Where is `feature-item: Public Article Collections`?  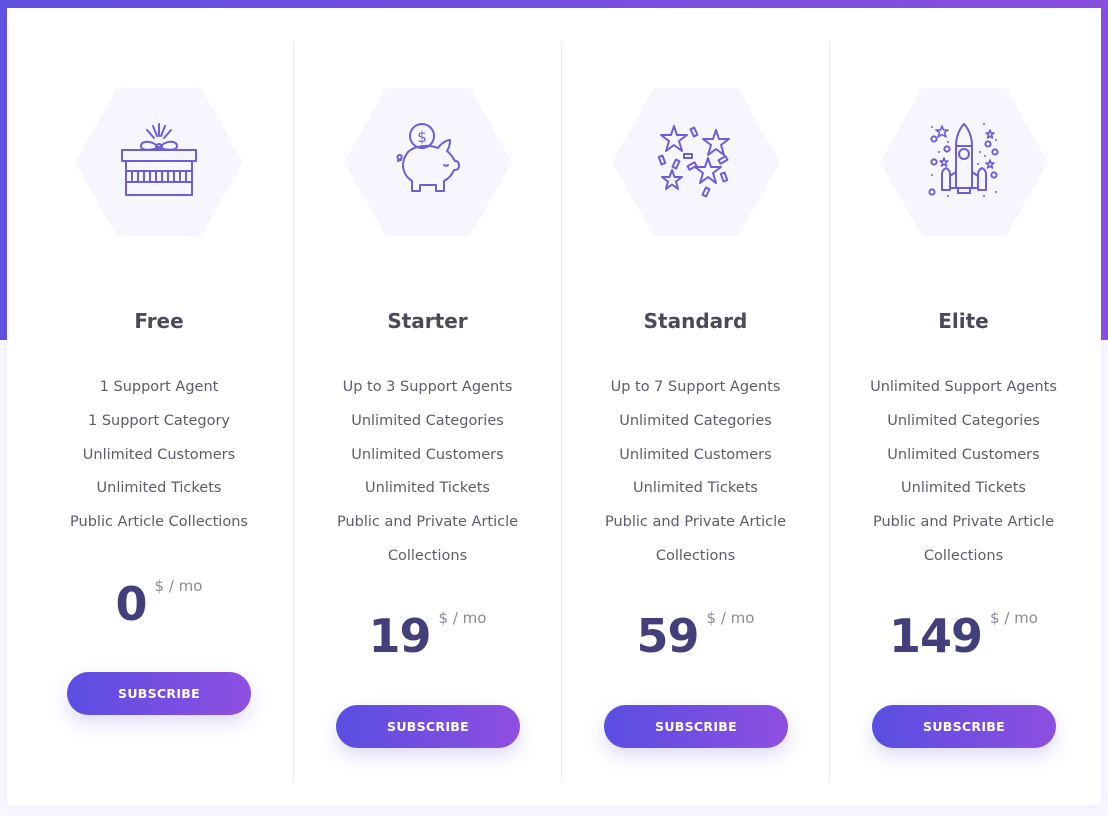
feature-item: Public Article Collections is located at coordinates (159, 522).